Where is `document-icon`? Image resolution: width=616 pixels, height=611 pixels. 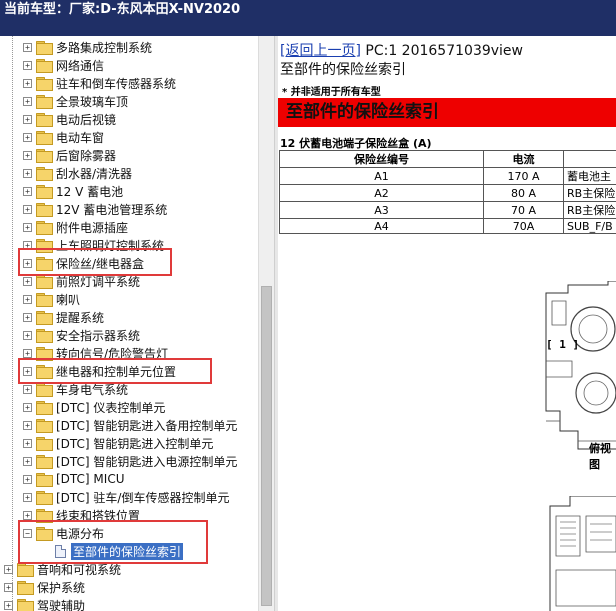
document-icon is located at coordinates (60, 551).